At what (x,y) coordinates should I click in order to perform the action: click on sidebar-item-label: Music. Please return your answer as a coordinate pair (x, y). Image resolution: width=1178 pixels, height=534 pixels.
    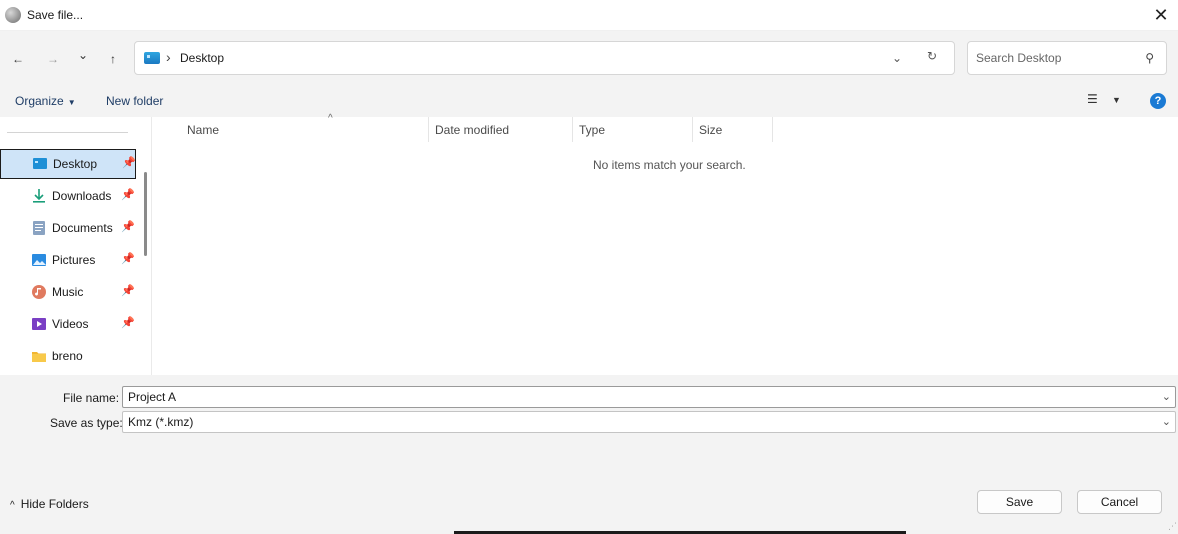
    Looking at the image, I should click on (68, 292).